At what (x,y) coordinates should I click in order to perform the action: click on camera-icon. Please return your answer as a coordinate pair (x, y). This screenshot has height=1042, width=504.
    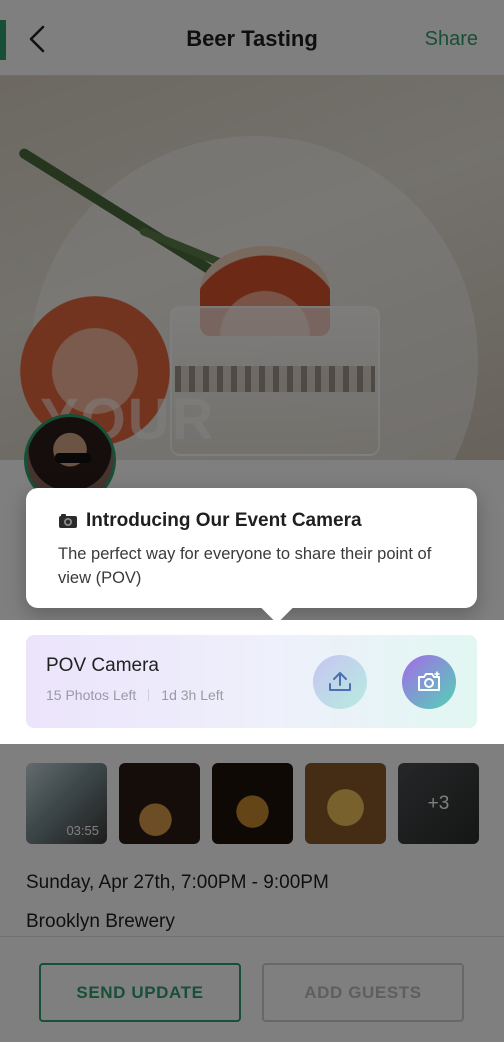
    Looking at the image, I should click on (68, 521).